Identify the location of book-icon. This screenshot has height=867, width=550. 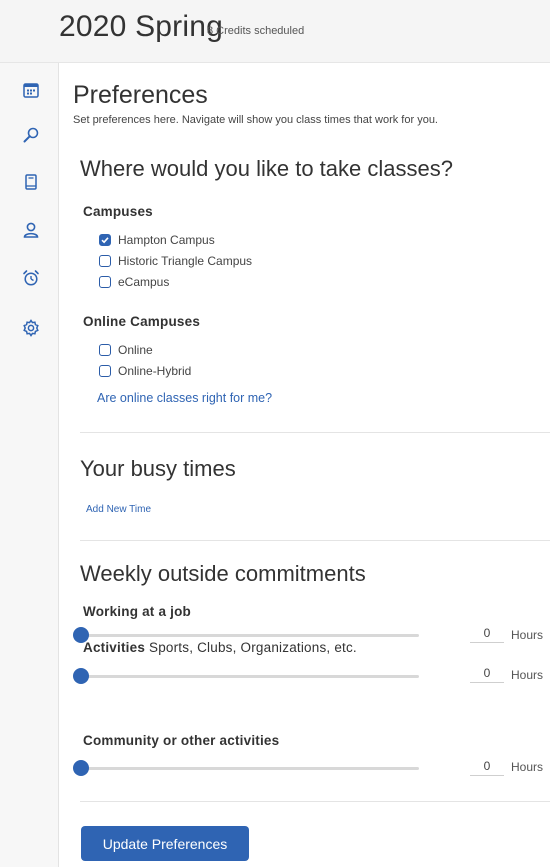
(31, 182).